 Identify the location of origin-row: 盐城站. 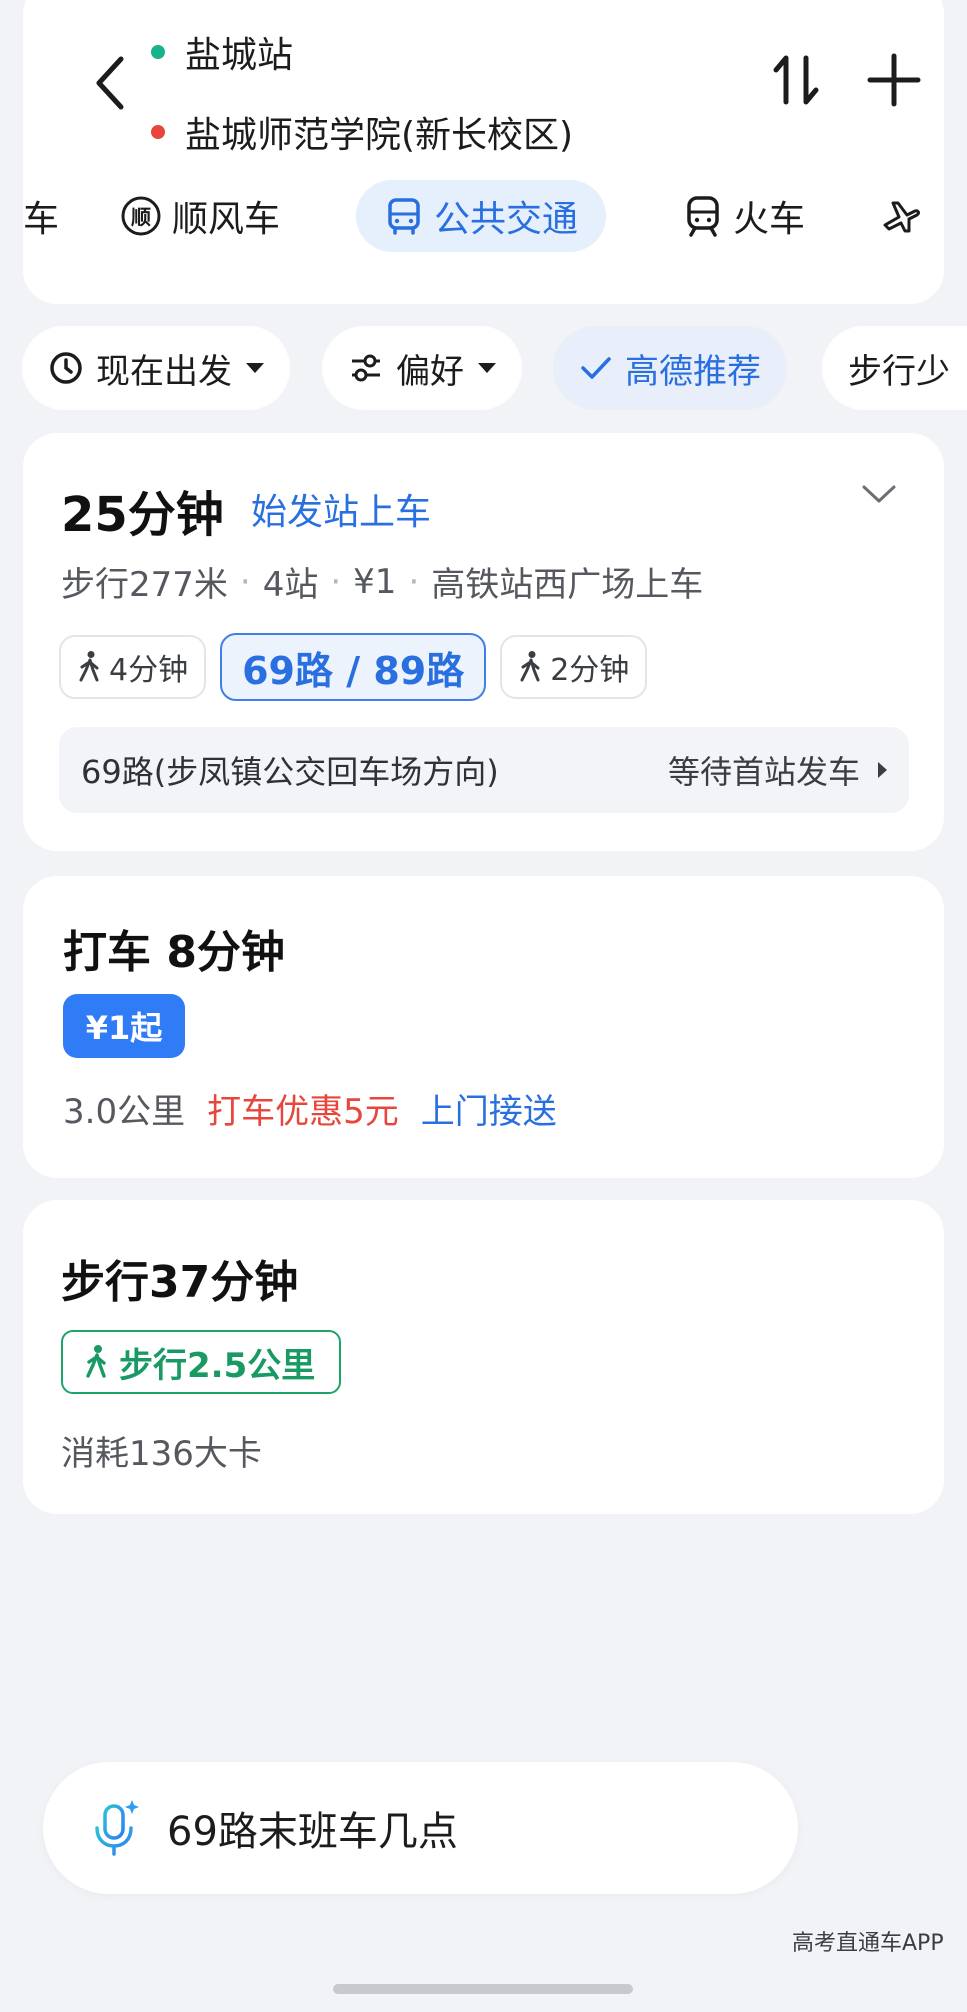
(222, 52).